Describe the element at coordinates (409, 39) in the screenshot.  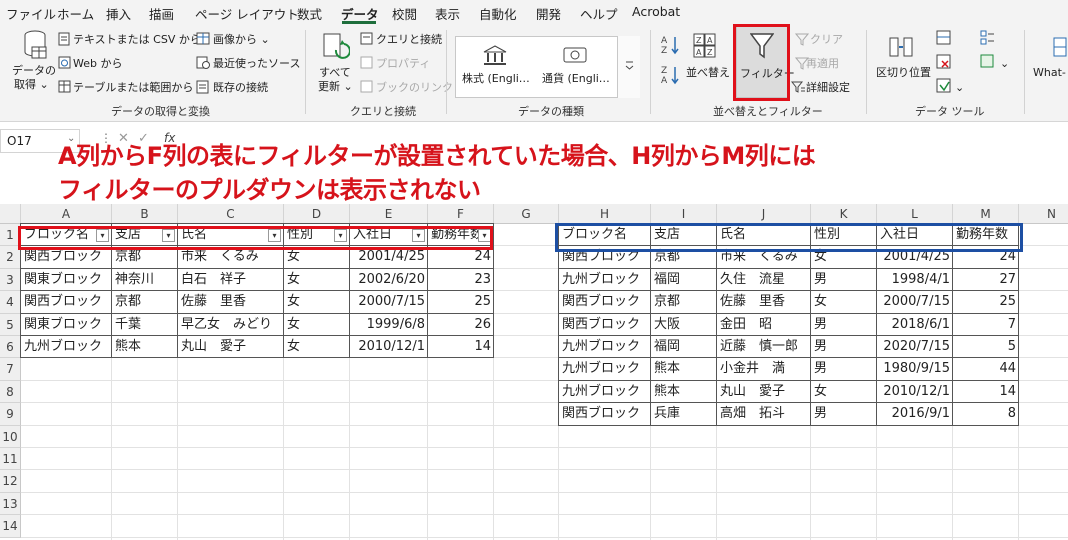
I see `queries-connections-button: クエリと接続` at that location.